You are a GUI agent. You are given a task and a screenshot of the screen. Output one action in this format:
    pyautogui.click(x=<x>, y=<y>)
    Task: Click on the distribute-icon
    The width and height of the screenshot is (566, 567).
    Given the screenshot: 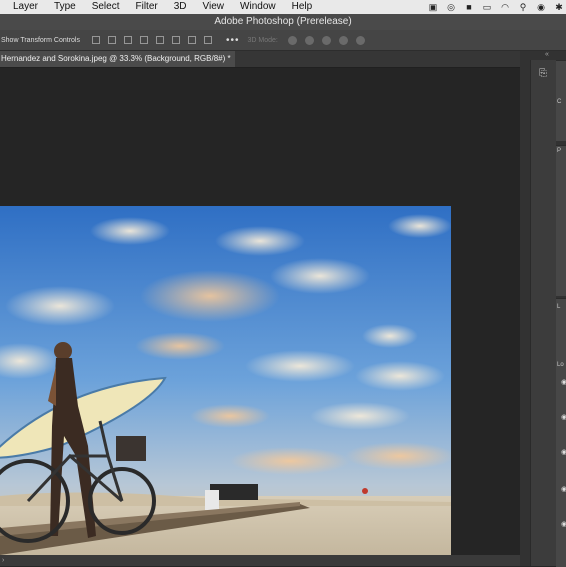 What is the action you would take?
    pyautogui.click(x=143, y=40)
    